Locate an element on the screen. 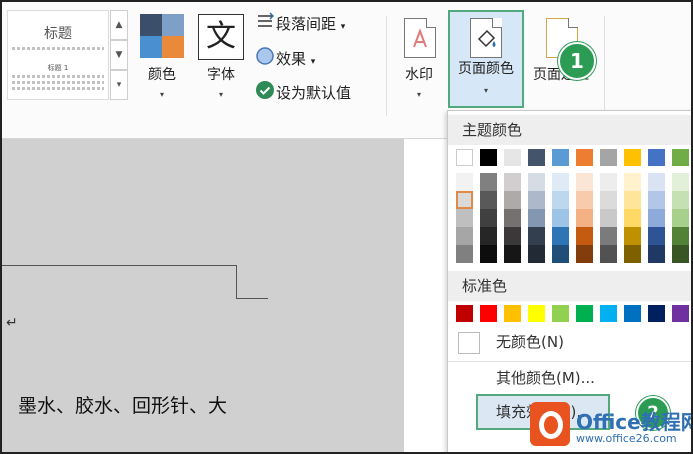 Image resolution: width=693 pixels, height=454 pixels. fonts-button: 字体 ▾ is located at coordinates (221, 60).